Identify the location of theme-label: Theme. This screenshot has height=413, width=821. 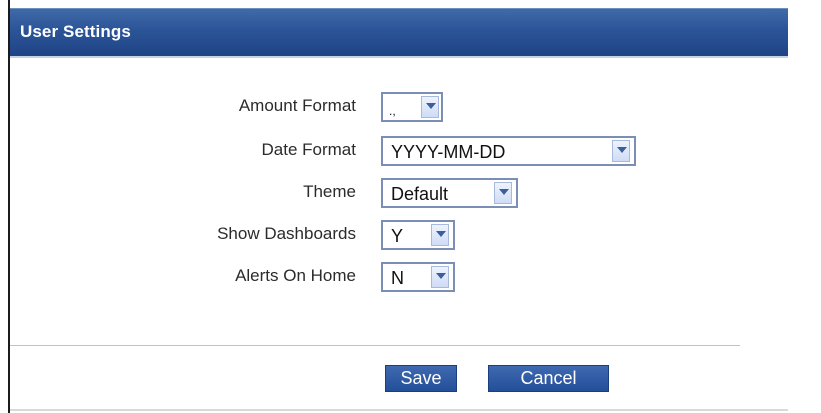
(329, 191).